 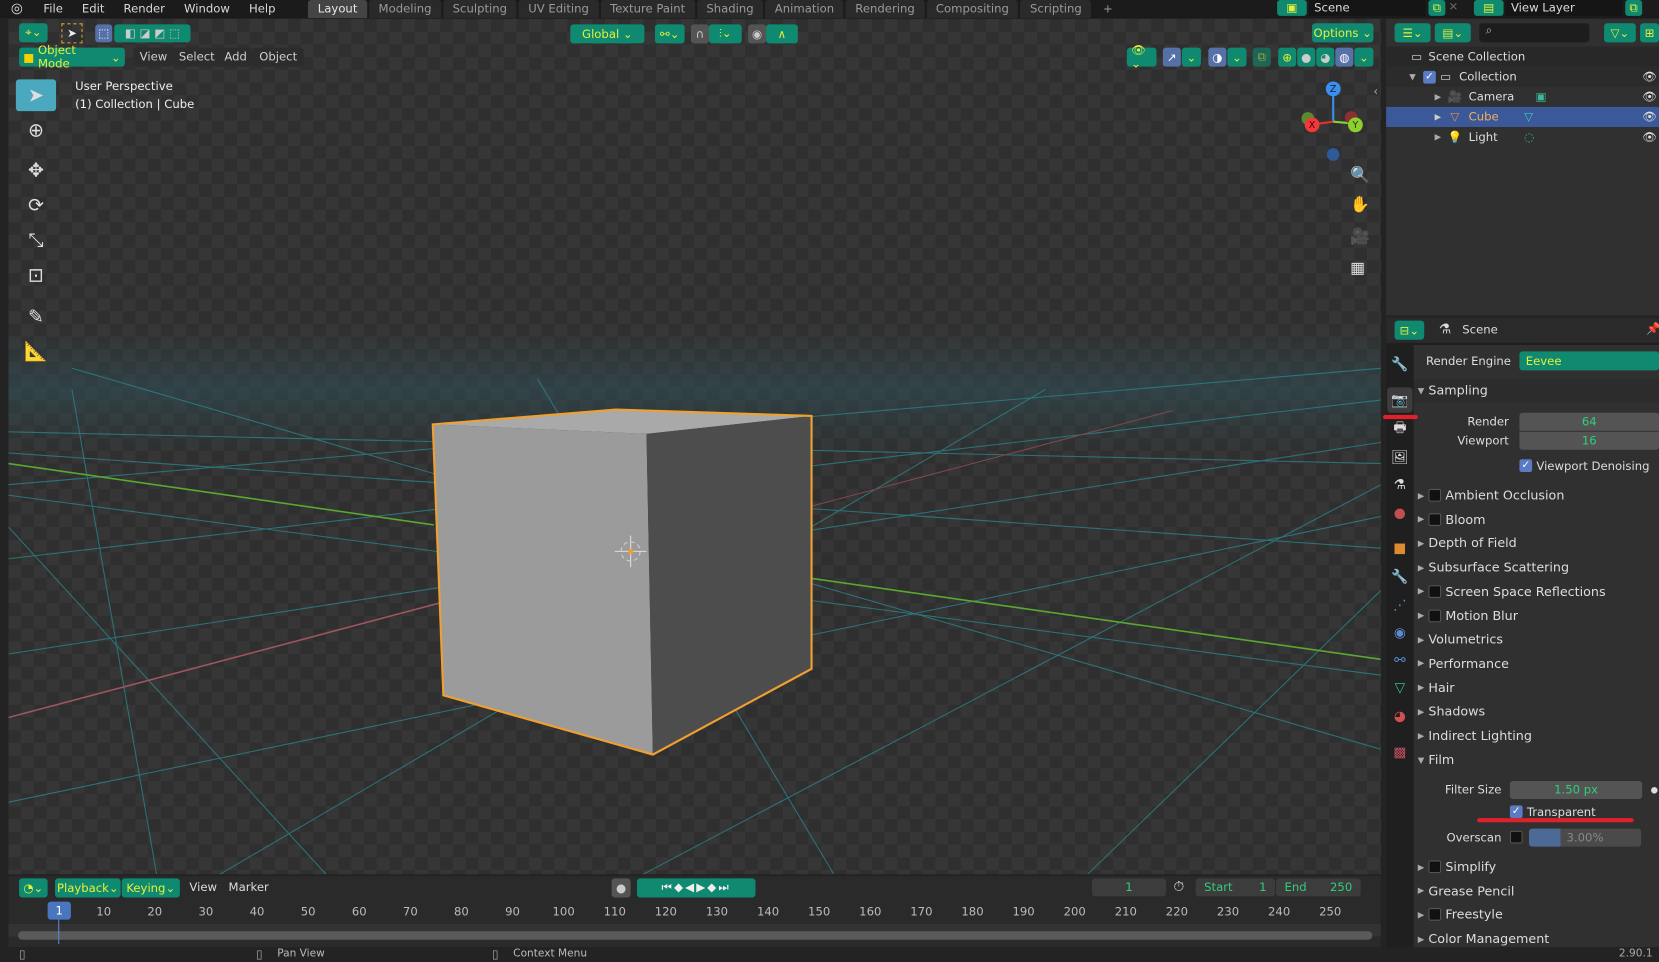 I want to click on new-scene-icon: ⧉, so click(x=1437, y=8).